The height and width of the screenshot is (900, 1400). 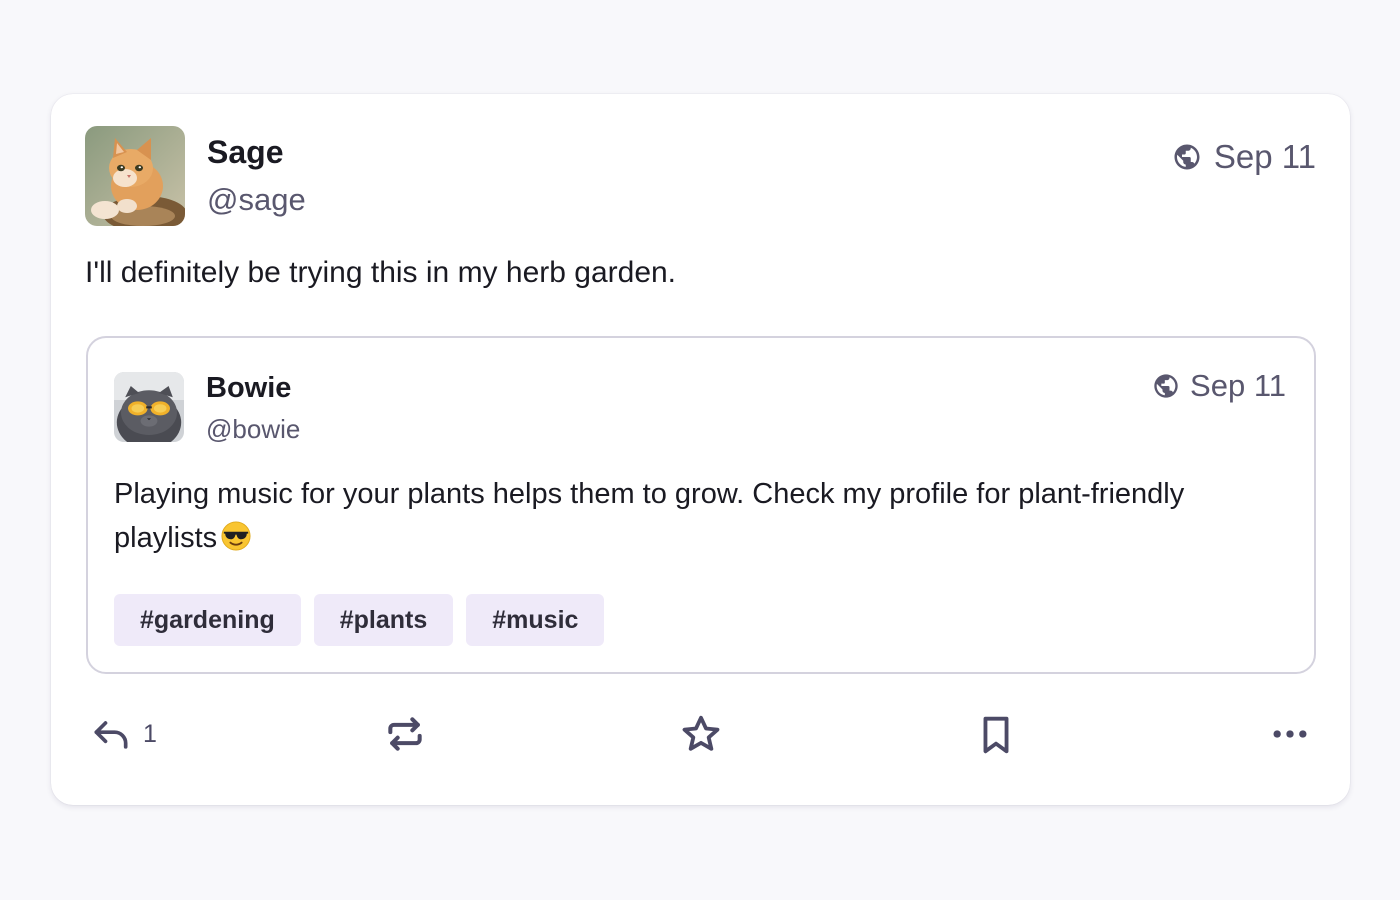 What do you see at coordinates (256, 200) in the screenshot?
I see `author-handle: @sage` at bounding box center [256, 200].